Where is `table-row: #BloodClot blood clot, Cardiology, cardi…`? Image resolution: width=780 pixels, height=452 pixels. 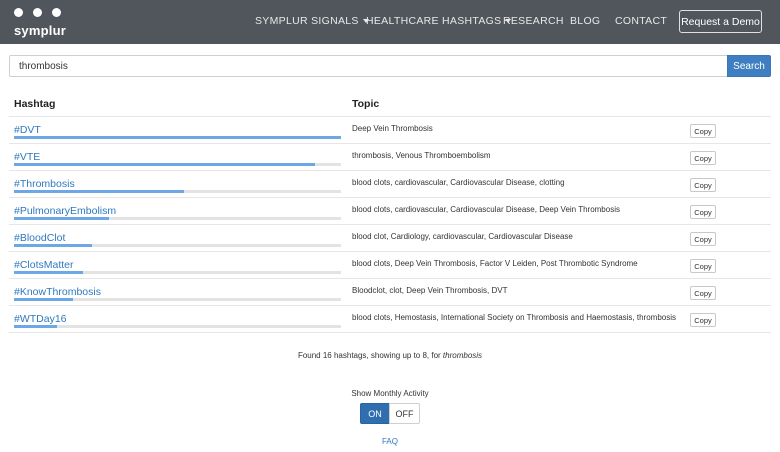 table-row: #BloodClot blood clot, Cardiology, cardi… is located at coordinates (390, 237).